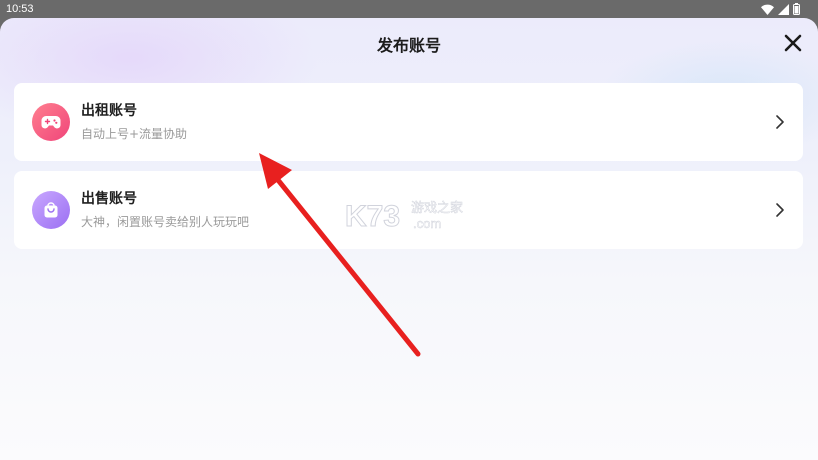 The image size is (818, 460). What do you see at coordinates (372, 216) in the screenshot?
I see `svg-text: K73` at bounding box center [372, 216].